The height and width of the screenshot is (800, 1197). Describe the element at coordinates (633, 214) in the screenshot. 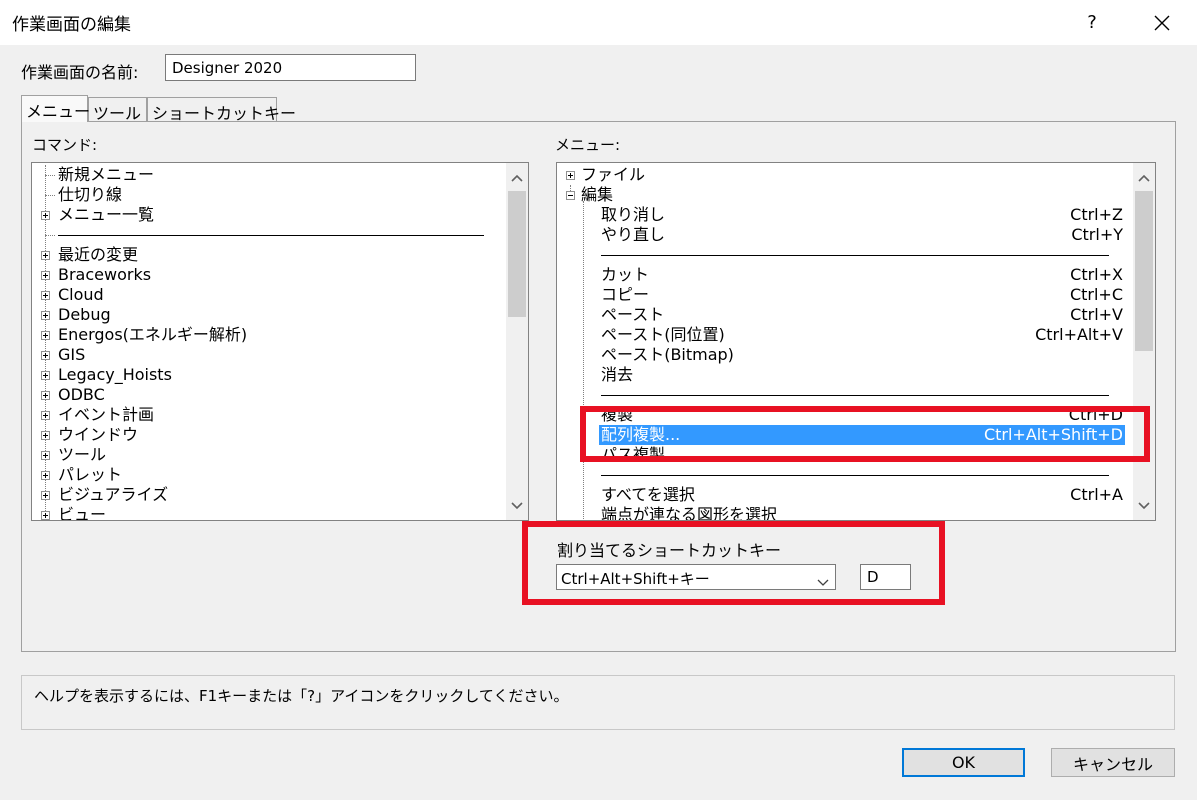

I see `menu-child-label: 取り消し` at that location.